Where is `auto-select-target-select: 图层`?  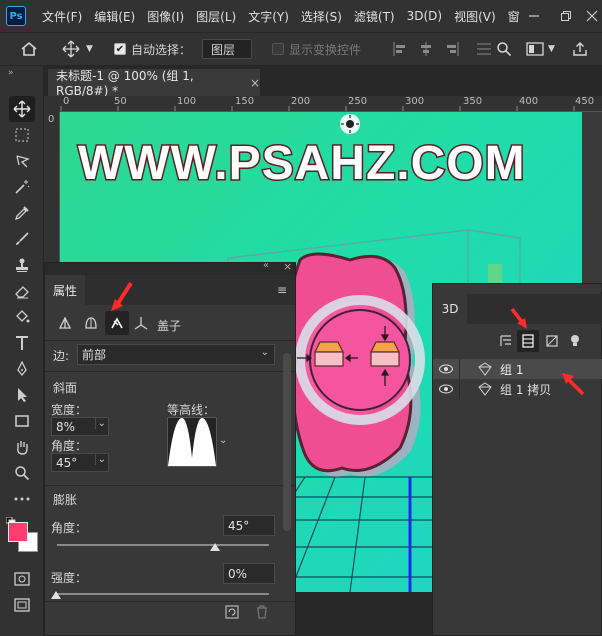
auto-select-target-select: 图层 is located at coordinates (227, 49).